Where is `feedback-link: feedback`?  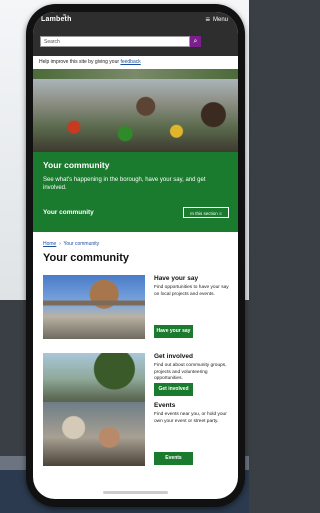
feedback-link: feedback is located at coordinates (130, 62).